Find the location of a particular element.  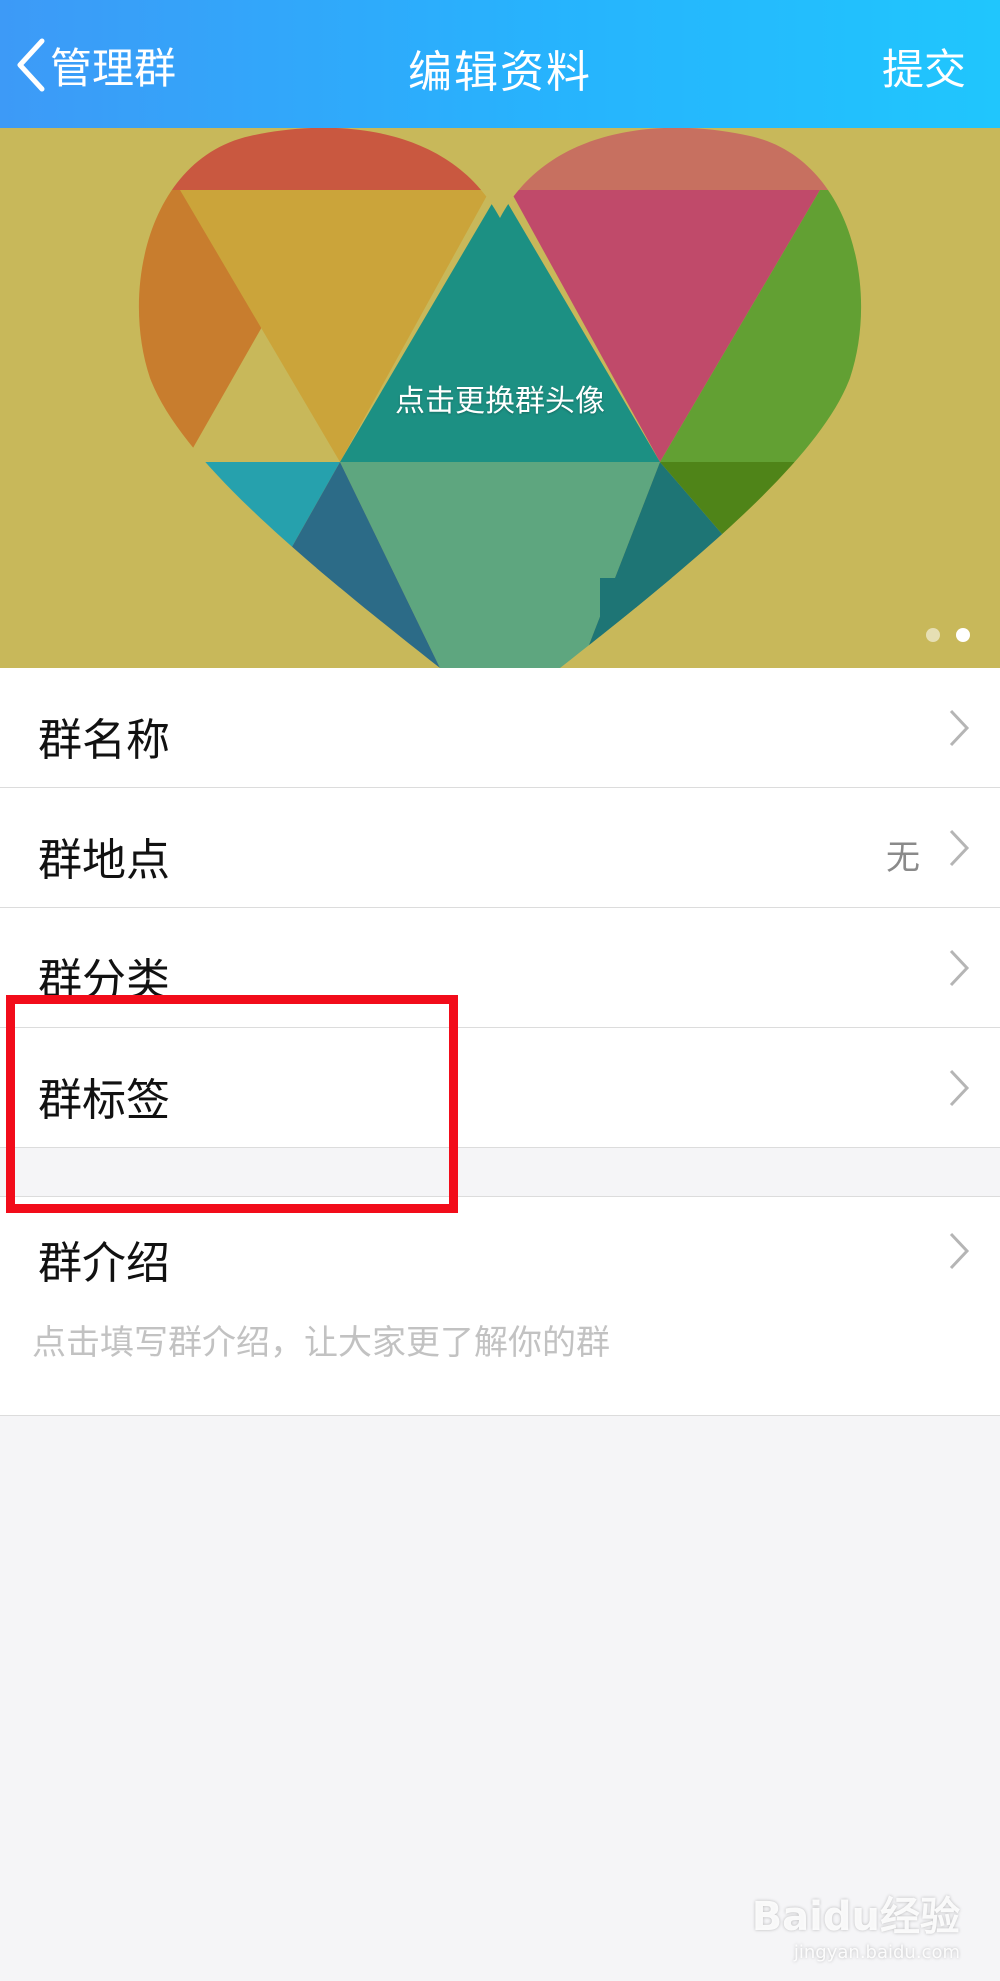

row-group-location: 群地点 无 is located at coordinates (500, 848).